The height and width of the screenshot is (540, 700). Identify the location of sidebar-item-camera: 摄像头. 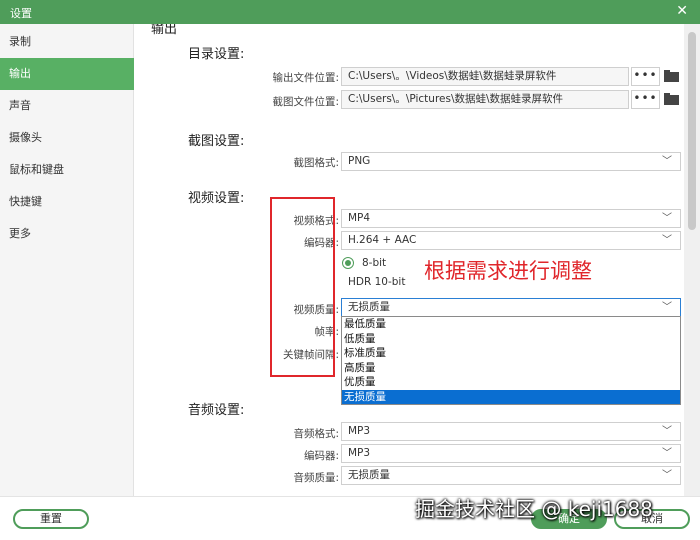
(67, 138).